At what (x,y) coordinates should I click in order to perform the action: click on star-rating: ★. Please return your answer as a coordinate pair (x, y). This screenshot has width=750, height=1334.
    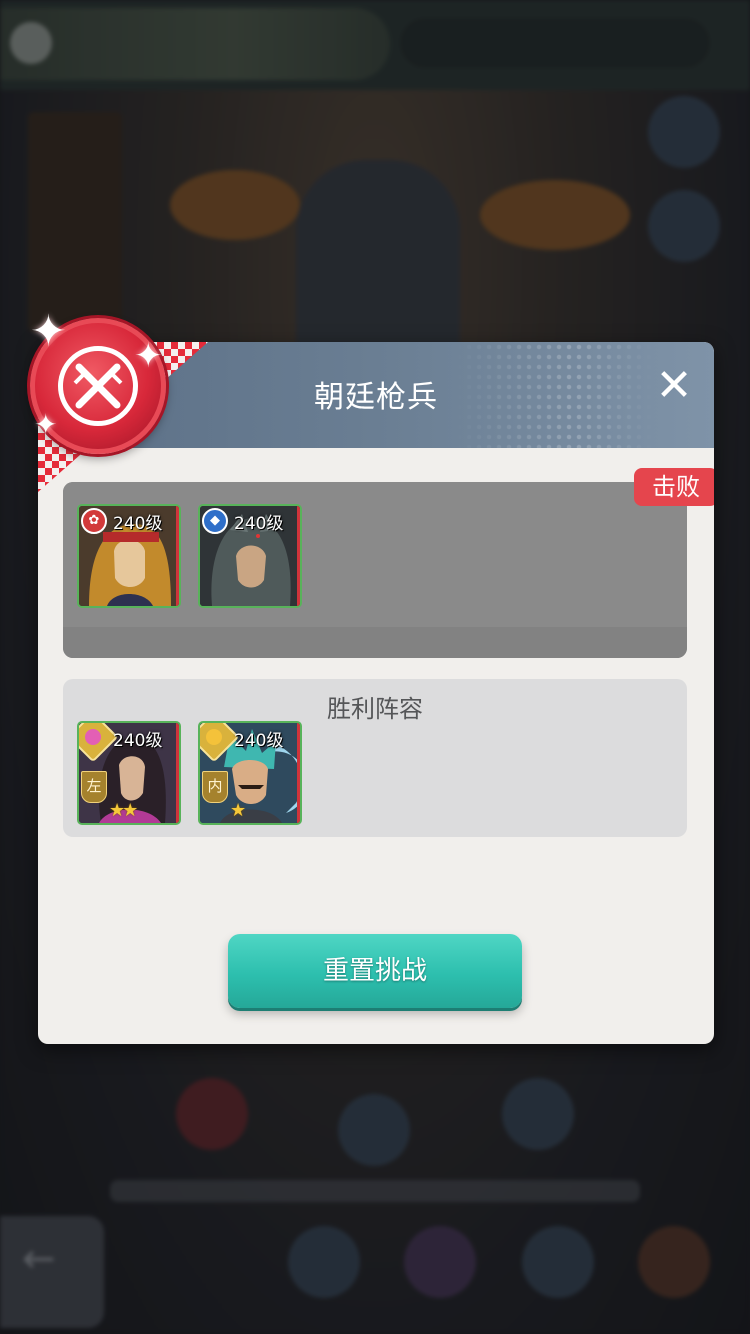
    Looking at the image, I should click on (238, 810).